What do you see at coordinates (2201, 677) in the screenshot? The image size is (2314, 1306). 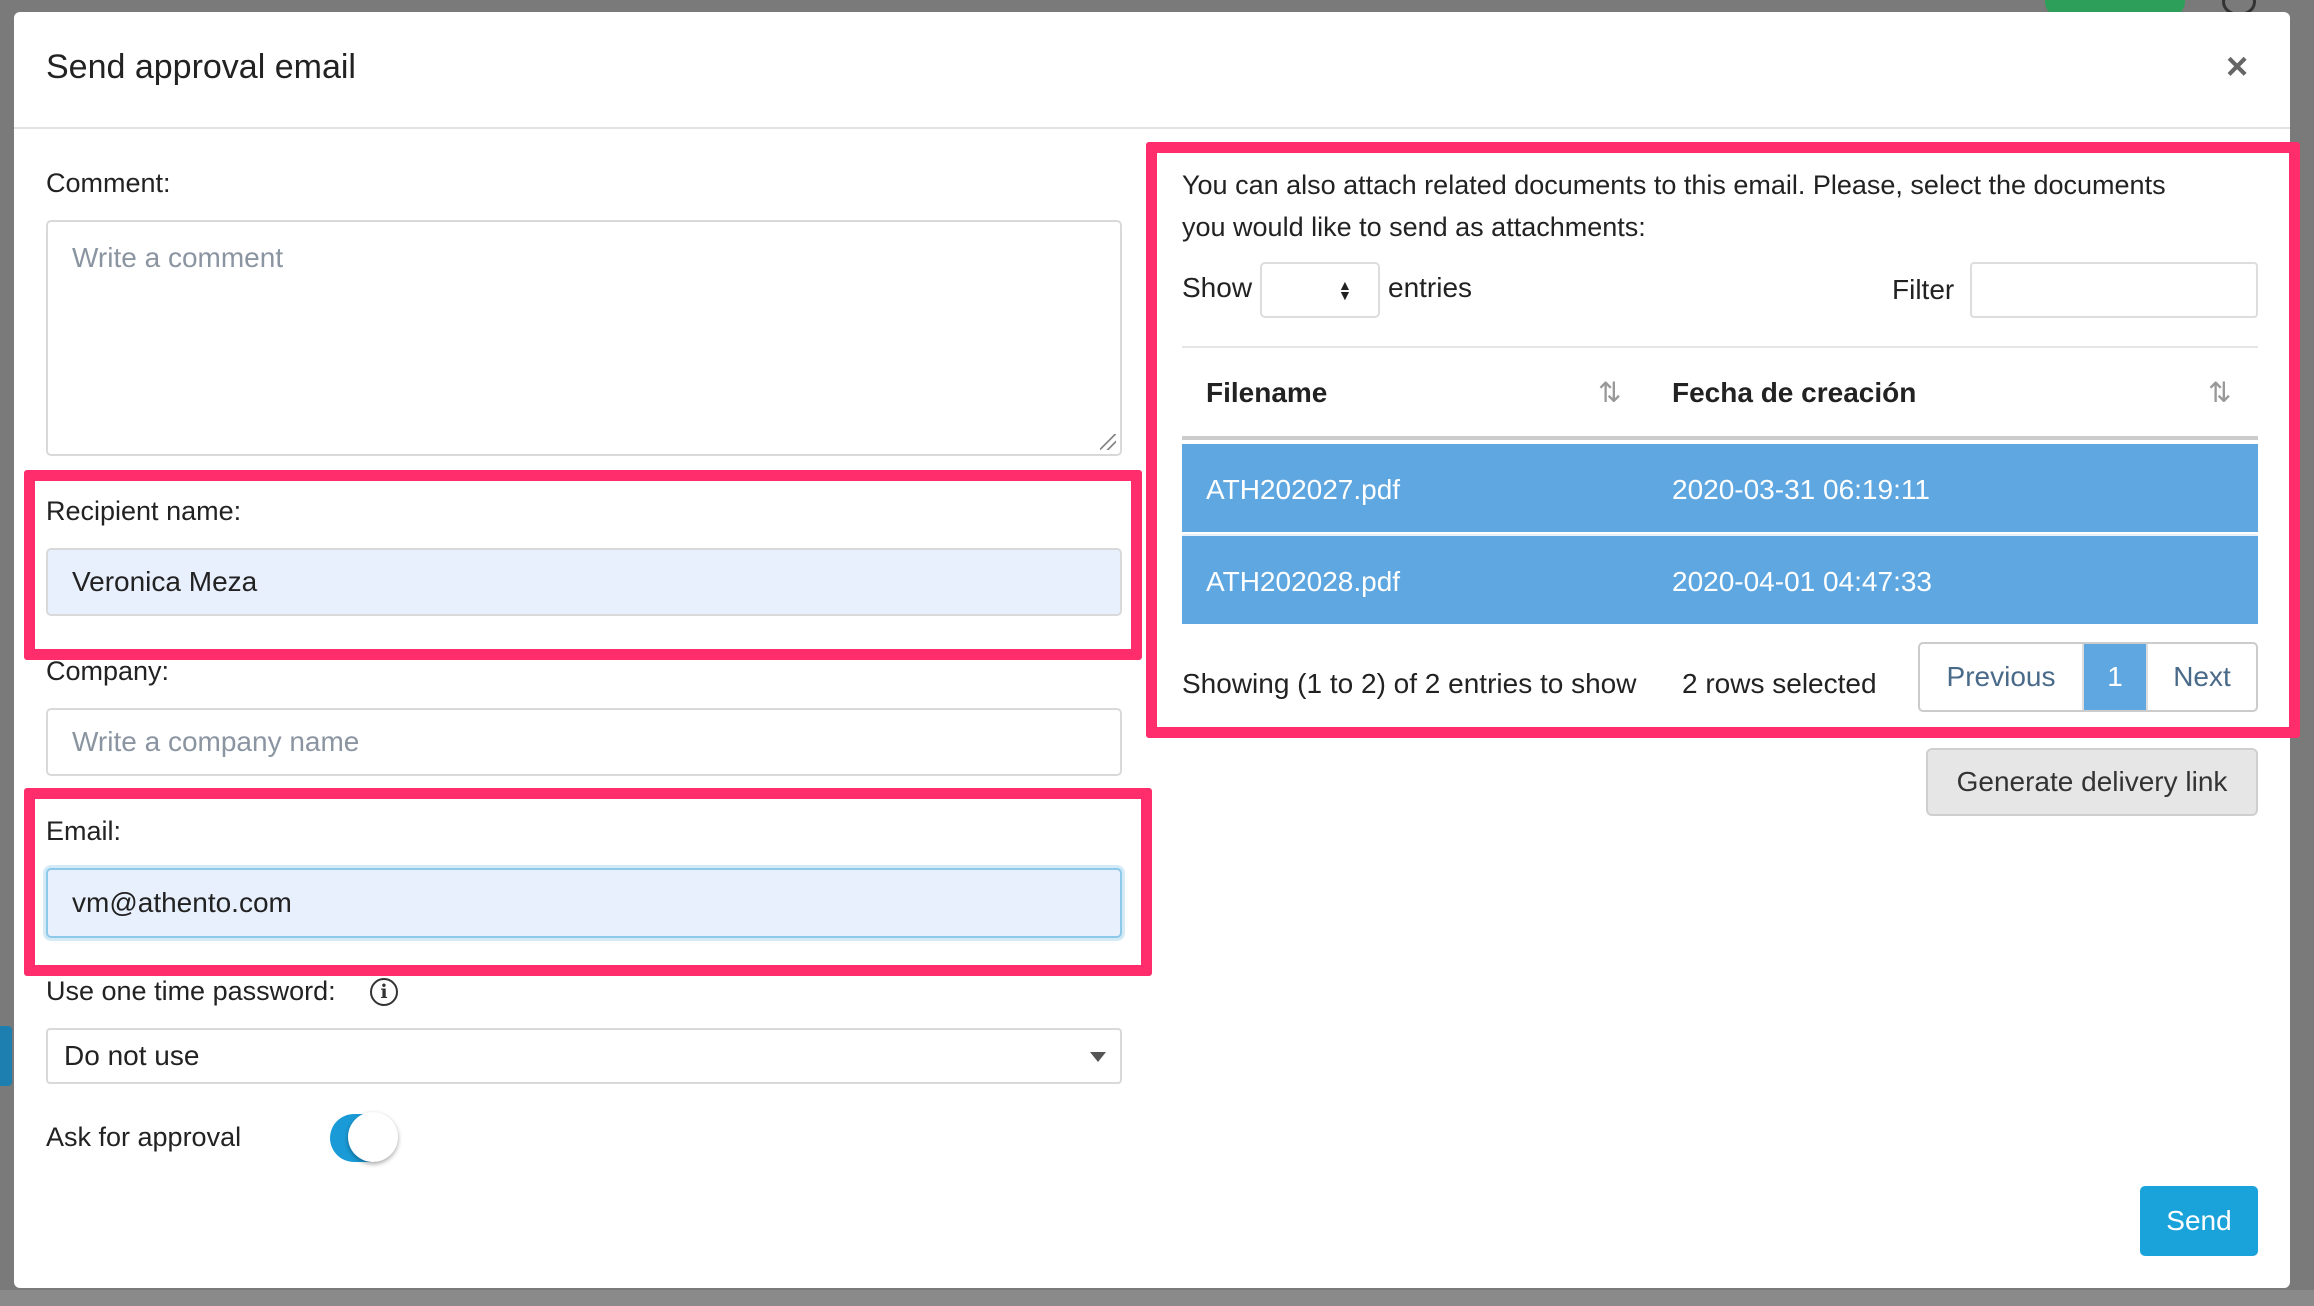 I see `next-button: Next` at bounding box center [2201, 677].